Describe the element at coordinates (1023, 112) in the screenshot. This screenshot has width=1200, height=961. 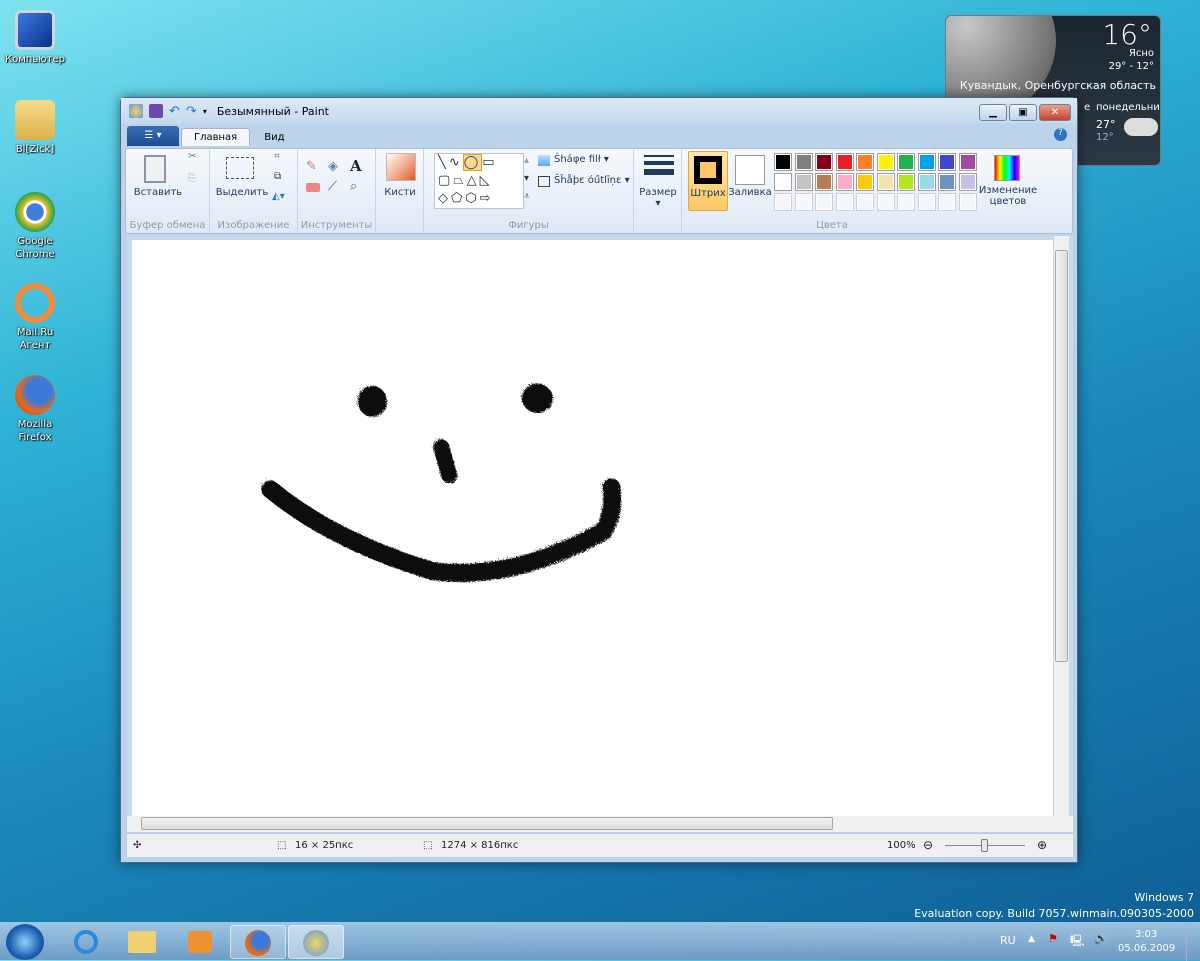
I see `maximize-button: ▣` at that location.